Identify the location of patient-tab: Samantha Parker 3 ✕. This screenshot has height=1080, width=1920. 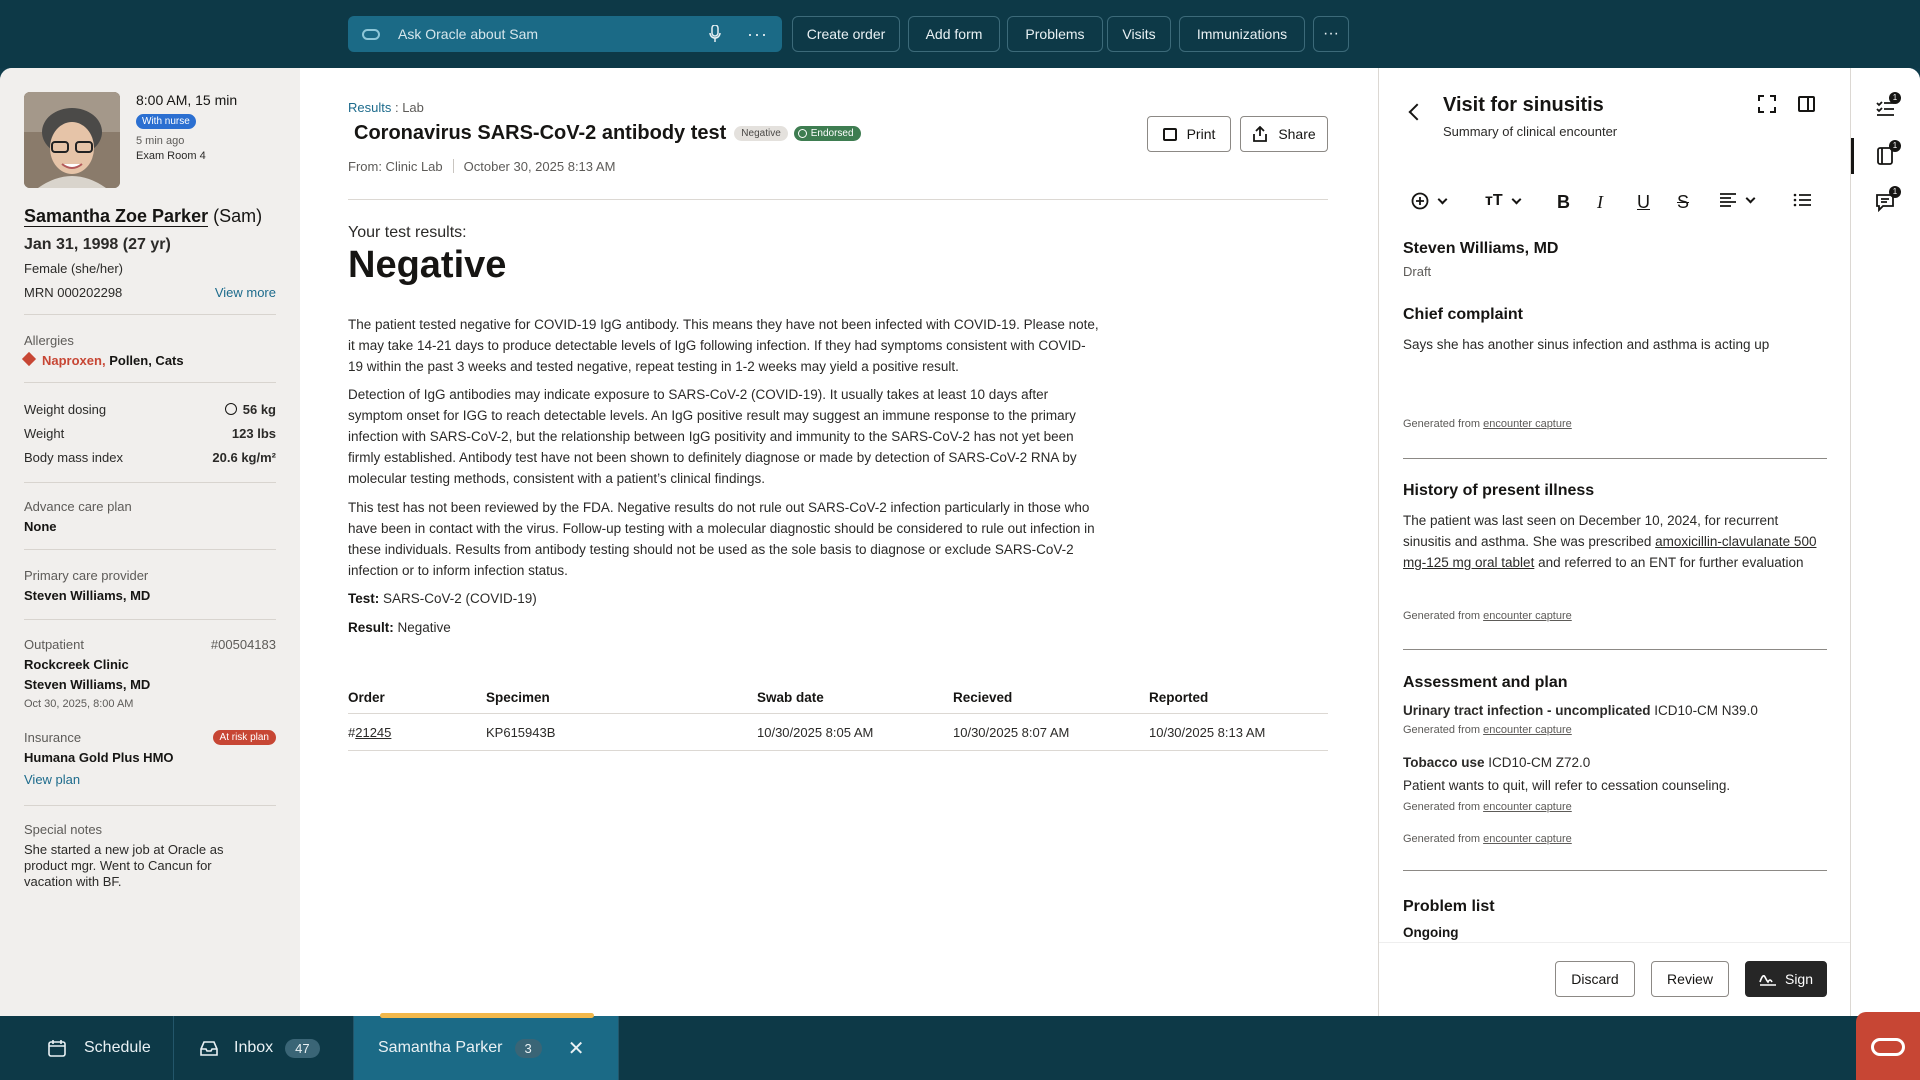
(486, 1048).